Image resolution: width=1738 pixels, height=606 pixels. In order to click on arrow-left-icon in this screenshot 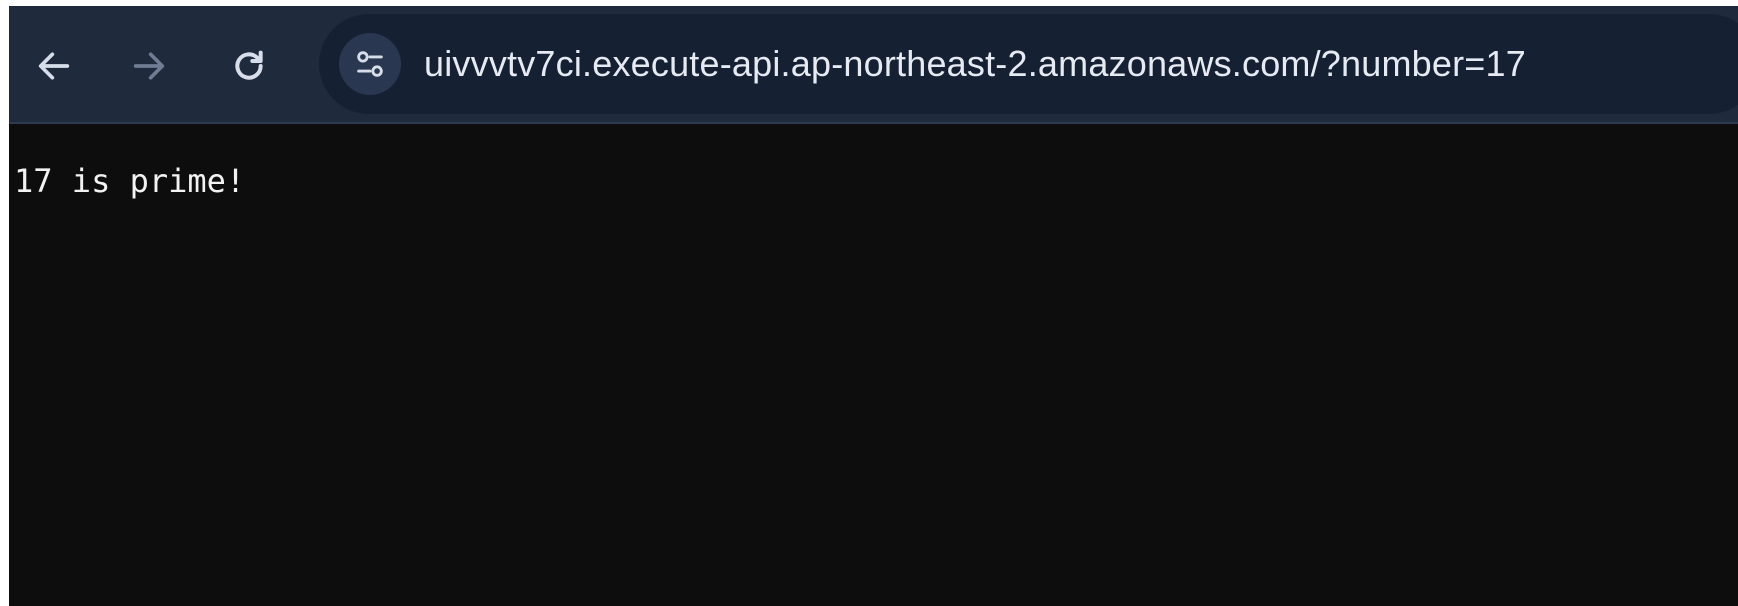, I will do `click(54, 66)`.